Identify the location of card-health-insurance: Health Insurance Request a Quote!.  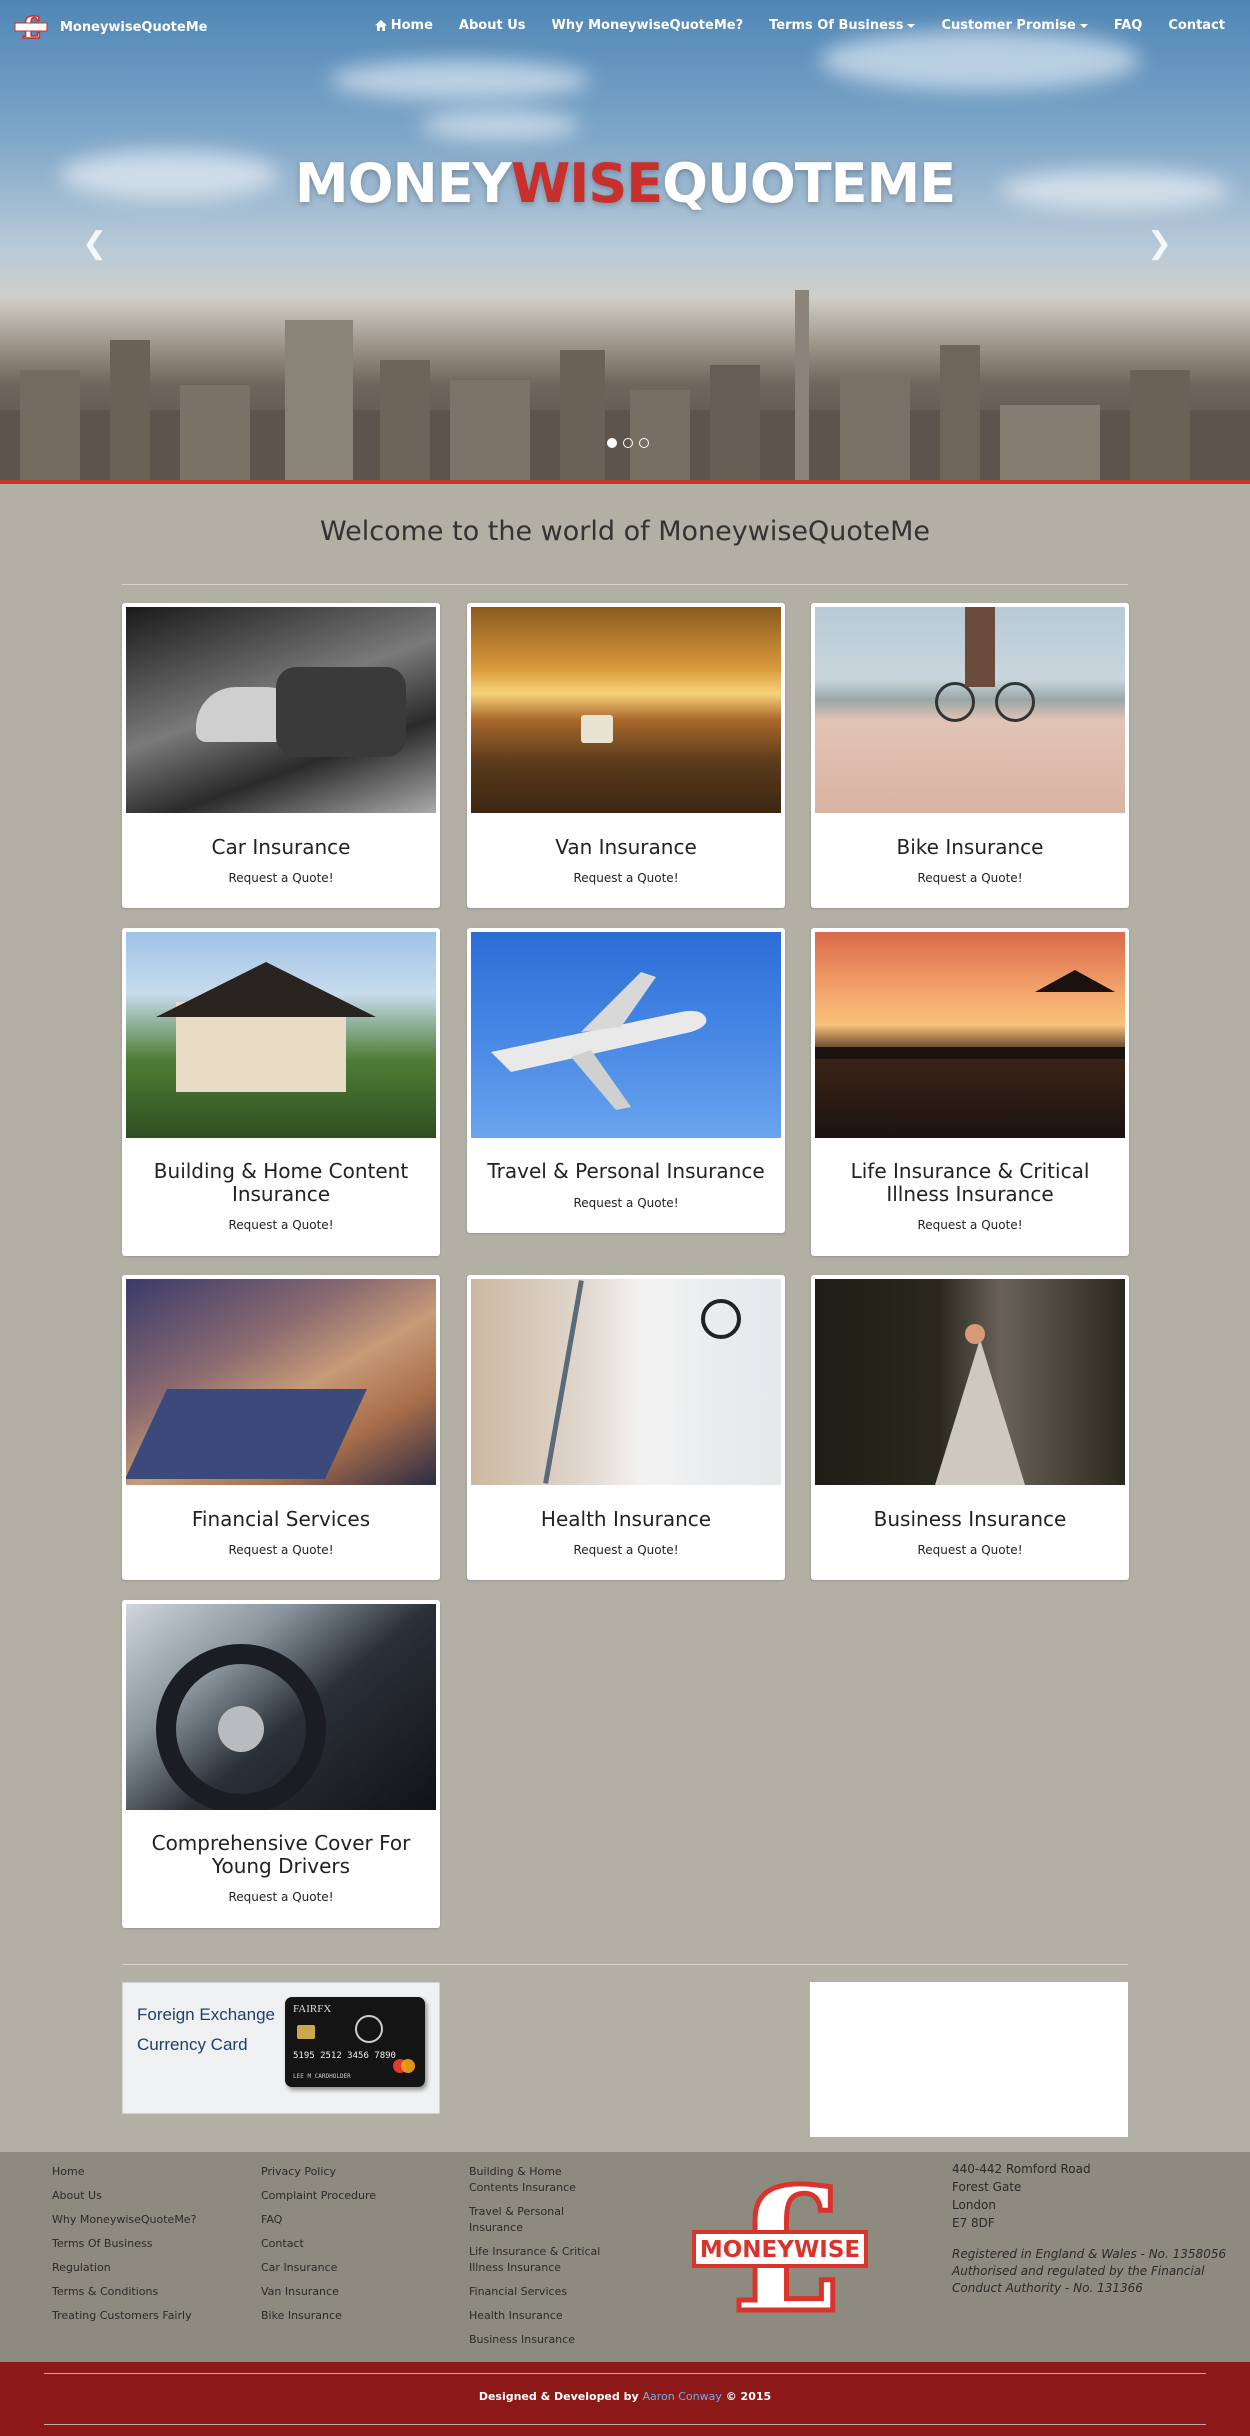
(626, 1427).